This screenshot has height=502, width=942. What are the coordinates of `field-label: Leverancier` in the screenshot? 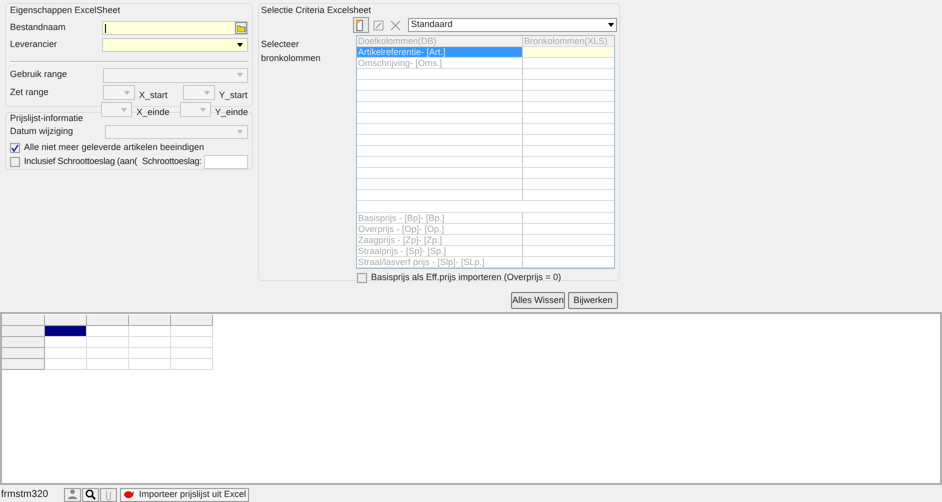 It's located at (34, 45).